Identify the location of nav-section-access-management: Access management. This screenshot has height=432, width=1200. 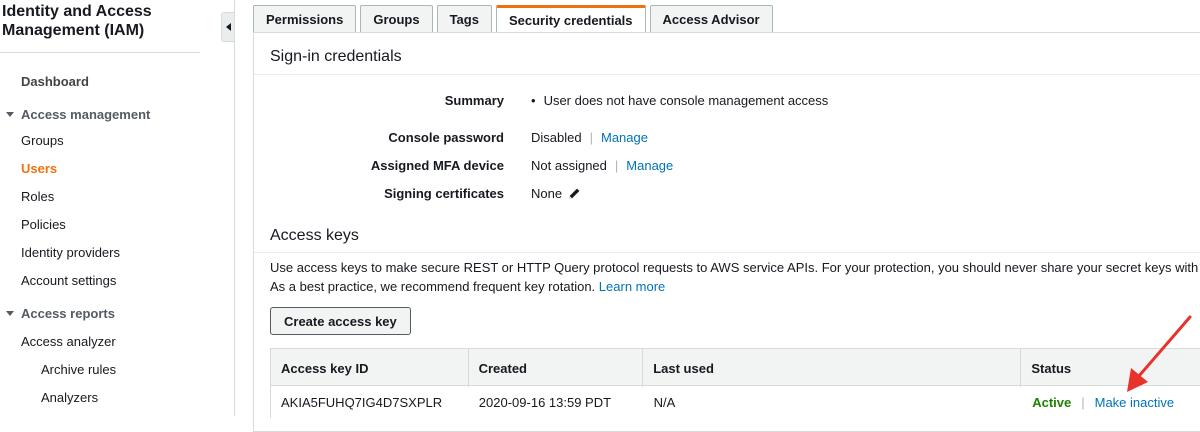
(78, 114).